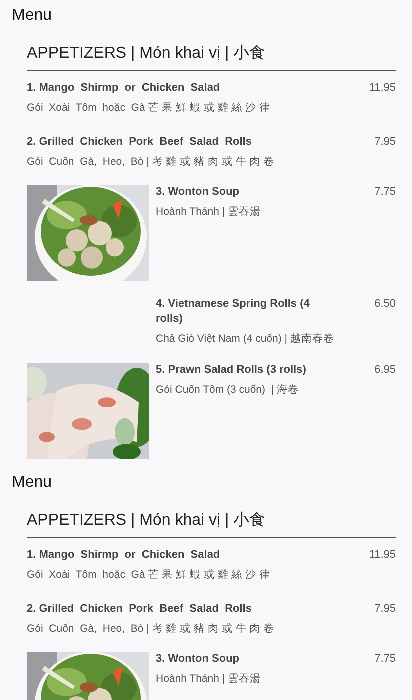  I want to click on dish-price: 6.95, so click(385, 370).